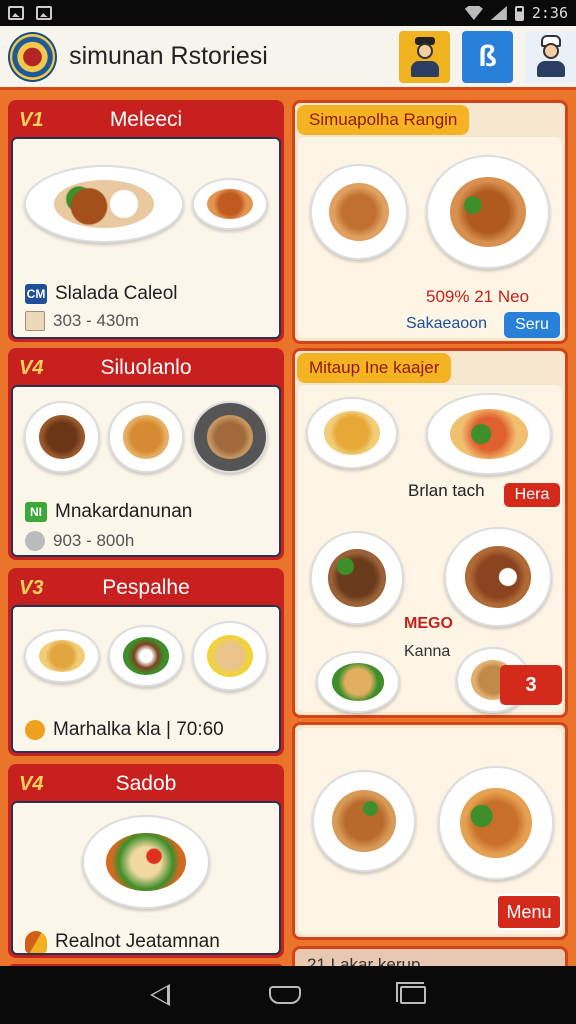 Image resolution: width=576 pixels, height=1024 pixels. What do you see at coordinates (519, 13) in the screenshot?
I see `battery-icon` at bounding box center [519, 13].